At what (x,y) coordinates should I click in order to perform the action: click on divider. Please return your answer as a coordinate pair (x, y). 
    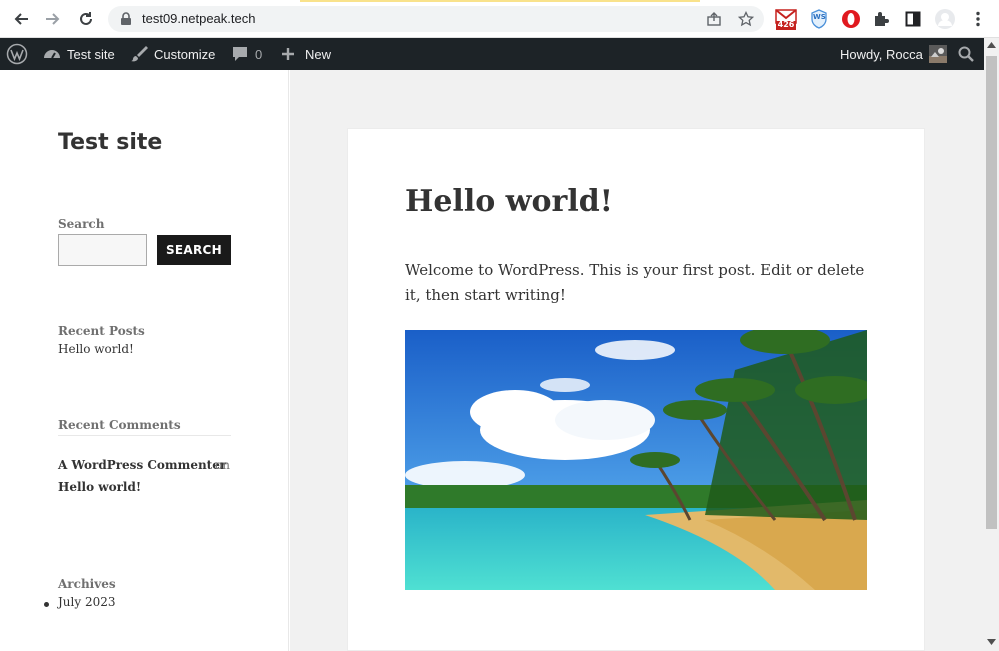
    Looking at the image, I should click on (144, 435).